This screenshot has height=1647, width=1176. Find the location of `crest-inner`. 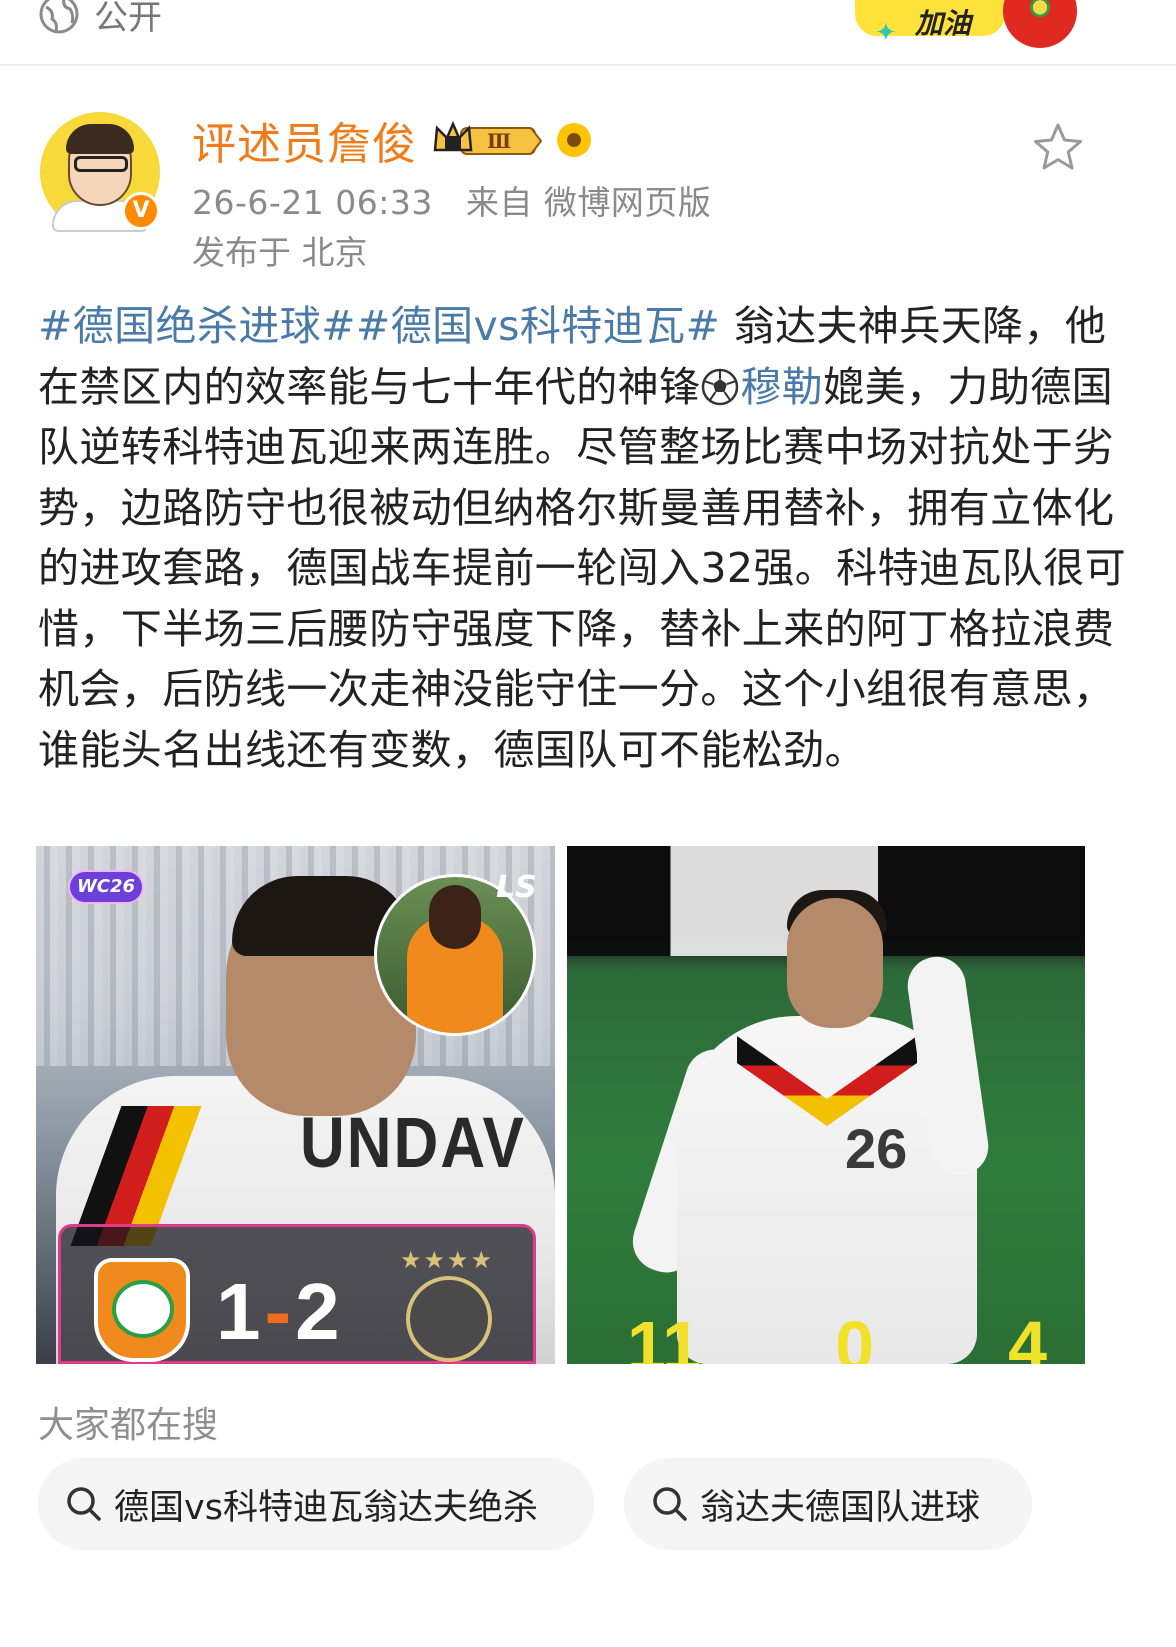

crest-inner is located at coordinates (143, 1309).